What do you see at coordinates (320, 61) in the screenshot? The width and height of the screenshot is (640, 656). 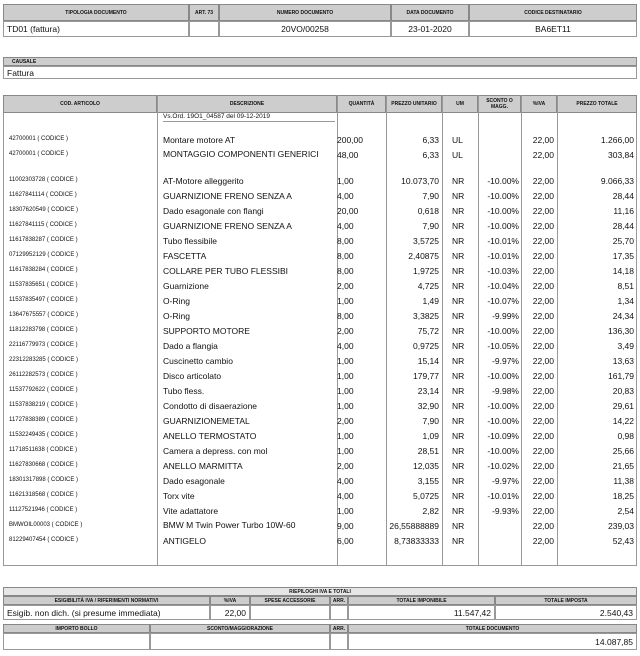 I see `causale-label: CAUSALE` at bounding box center [320, 61].